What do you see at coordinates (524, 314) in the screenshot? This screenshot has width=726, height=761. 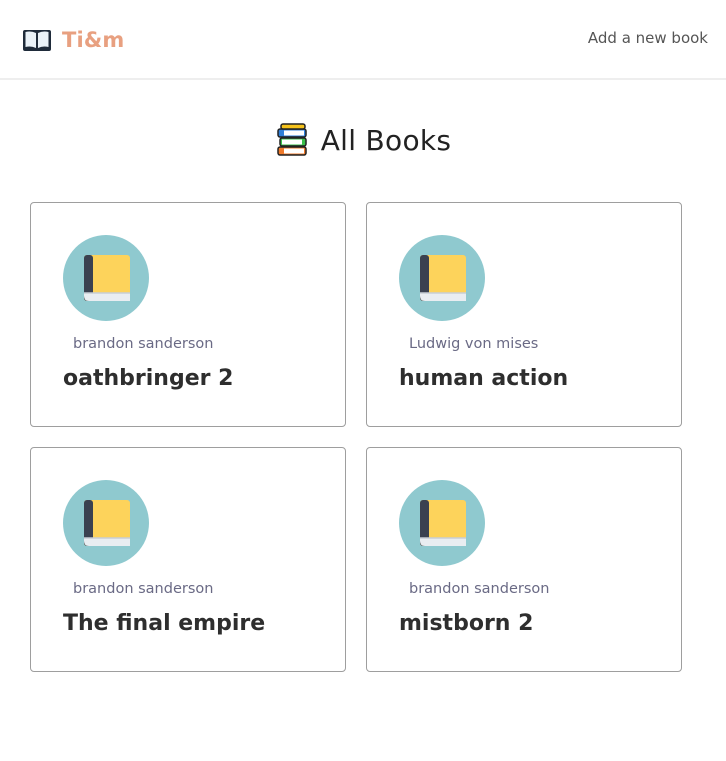 I see `book-card: Ludwig von mises human action` at bounding box center [524, 314].